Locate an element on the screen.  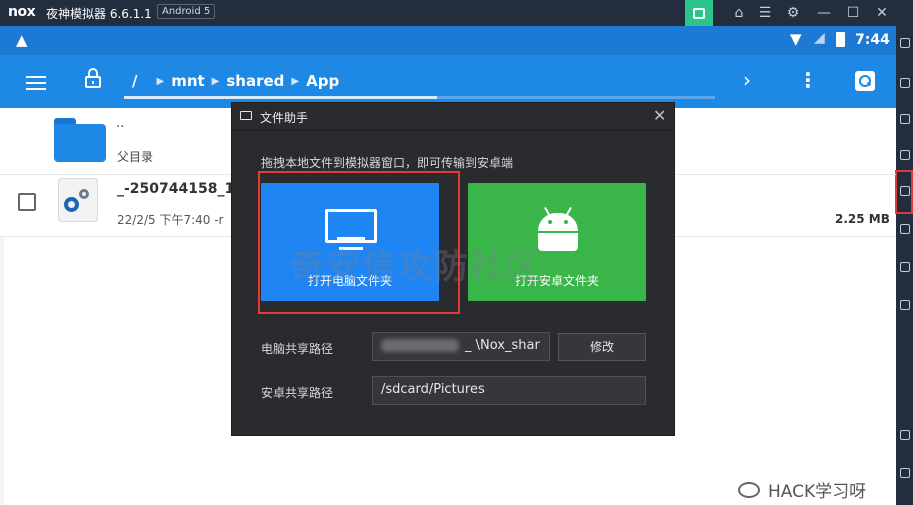
file-meta: 22/2/5 下午7:40 -r is located at coordinates (170, 220).